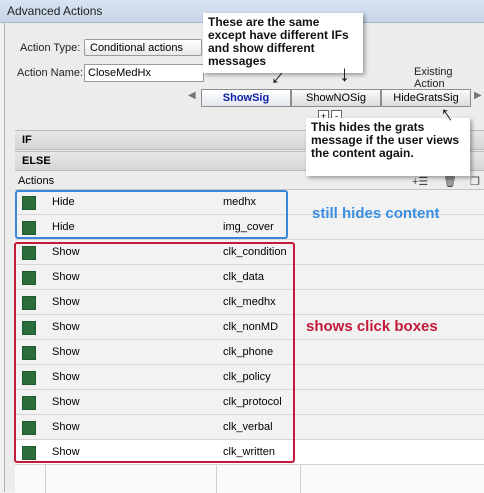 The height and width of the screenshot is (493, 484). Describe the element at coordinates (475, 181) in the screenshot. I see `copy-action-icon: ❐` at that location.